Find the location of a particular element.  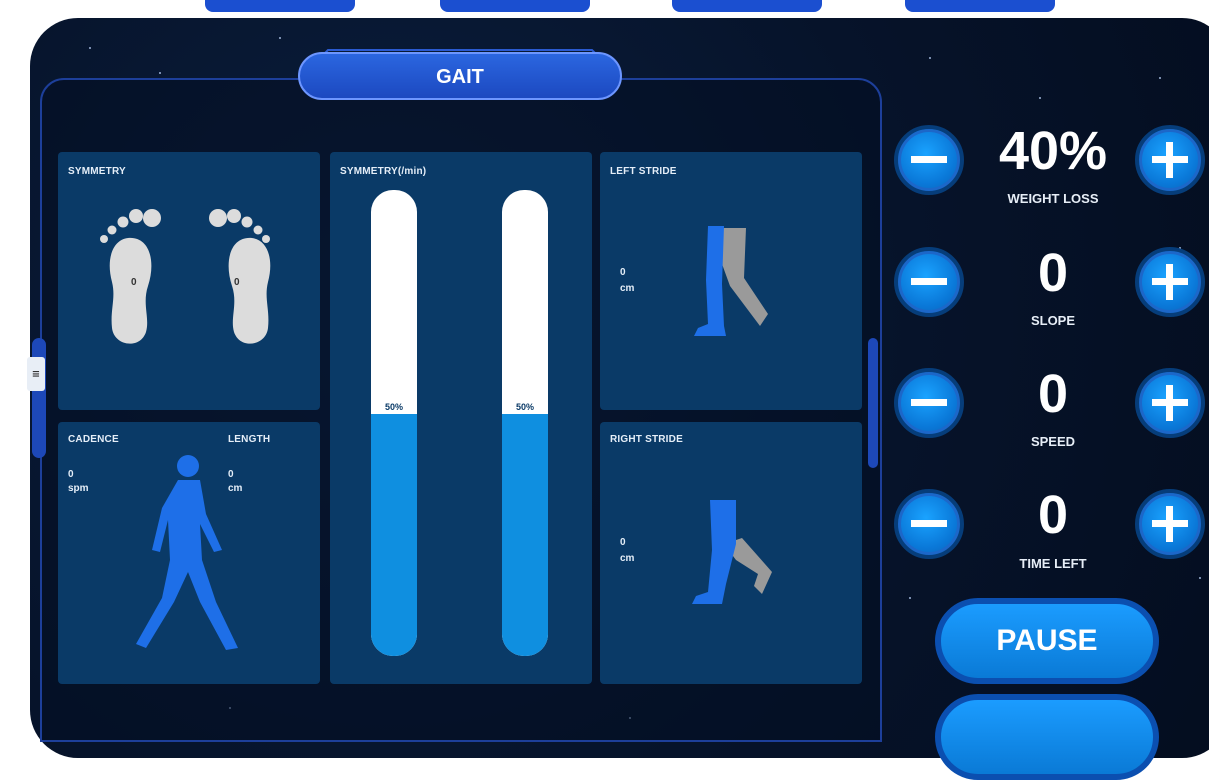

time-left-value: 0 is located at coordinates (1053, 515).